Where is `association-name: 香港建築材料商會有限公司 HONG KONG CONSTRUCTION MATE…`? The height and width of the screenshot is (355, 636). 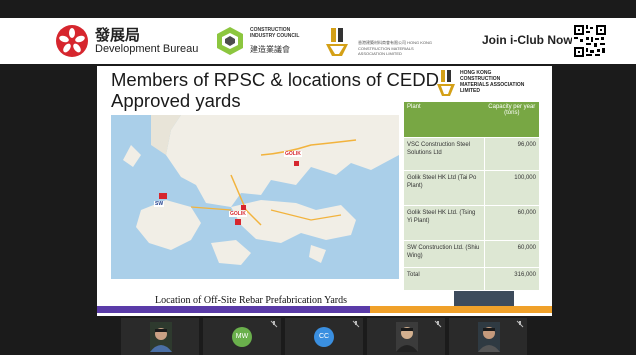
association-name: 香港建築材料商會有限公司 HONG KONG CONSTRUCTION MATE… is located at coordinates (395, 48).